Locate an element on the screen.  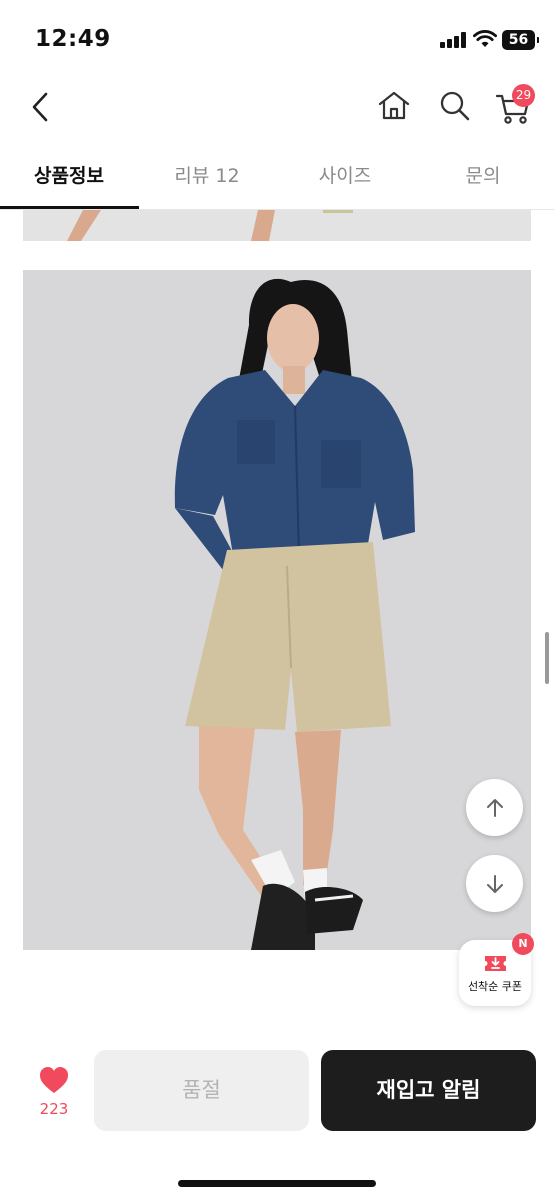
cart-count-badge: 29 is located at coordinates (523, 95).